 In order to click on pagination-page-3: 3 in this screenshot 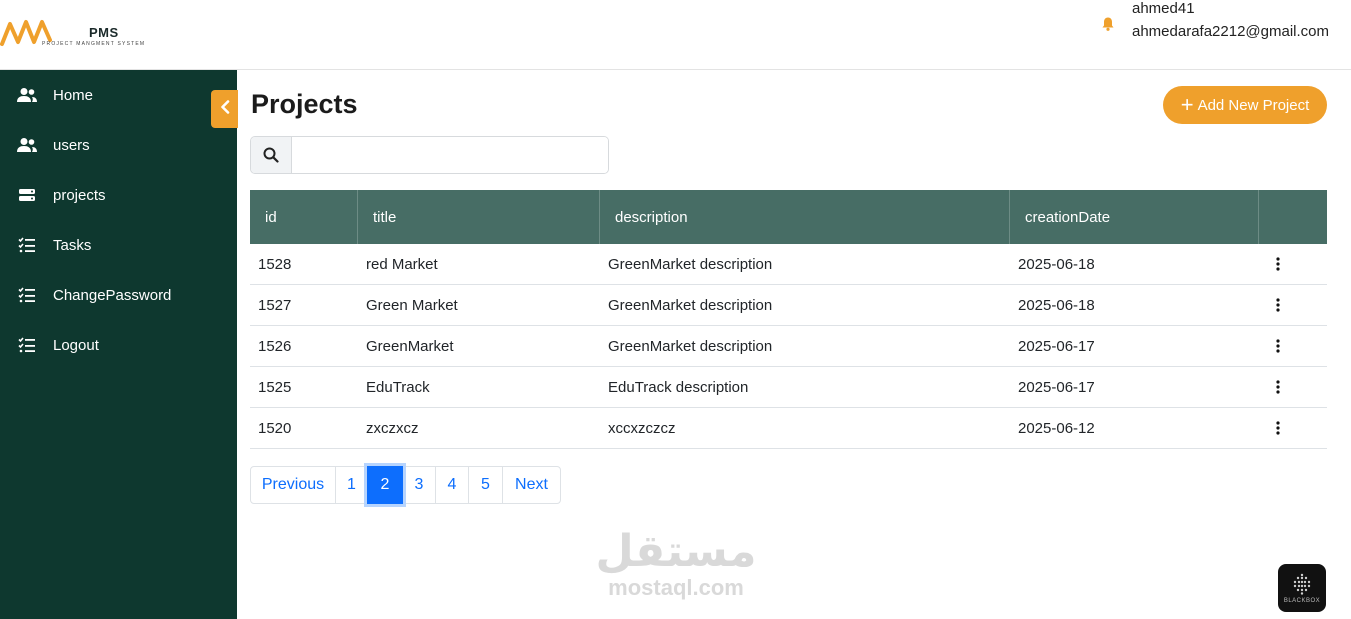, I will do `click(419, 485)`.